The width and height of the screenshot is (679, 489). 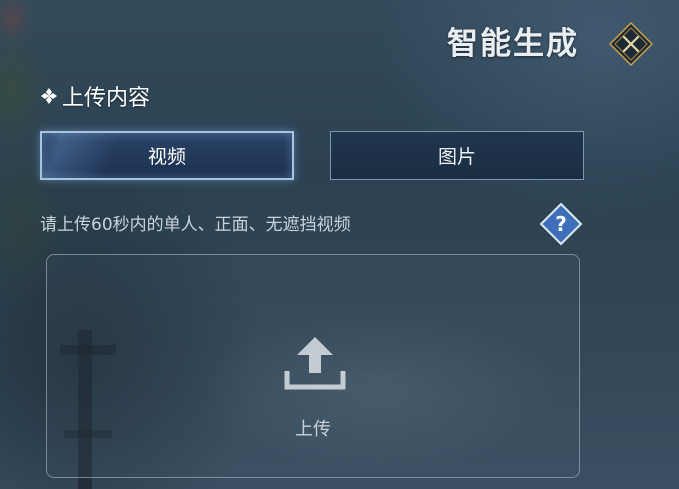 I want to click on upload-label: 上传, so click(x=313, y=429).